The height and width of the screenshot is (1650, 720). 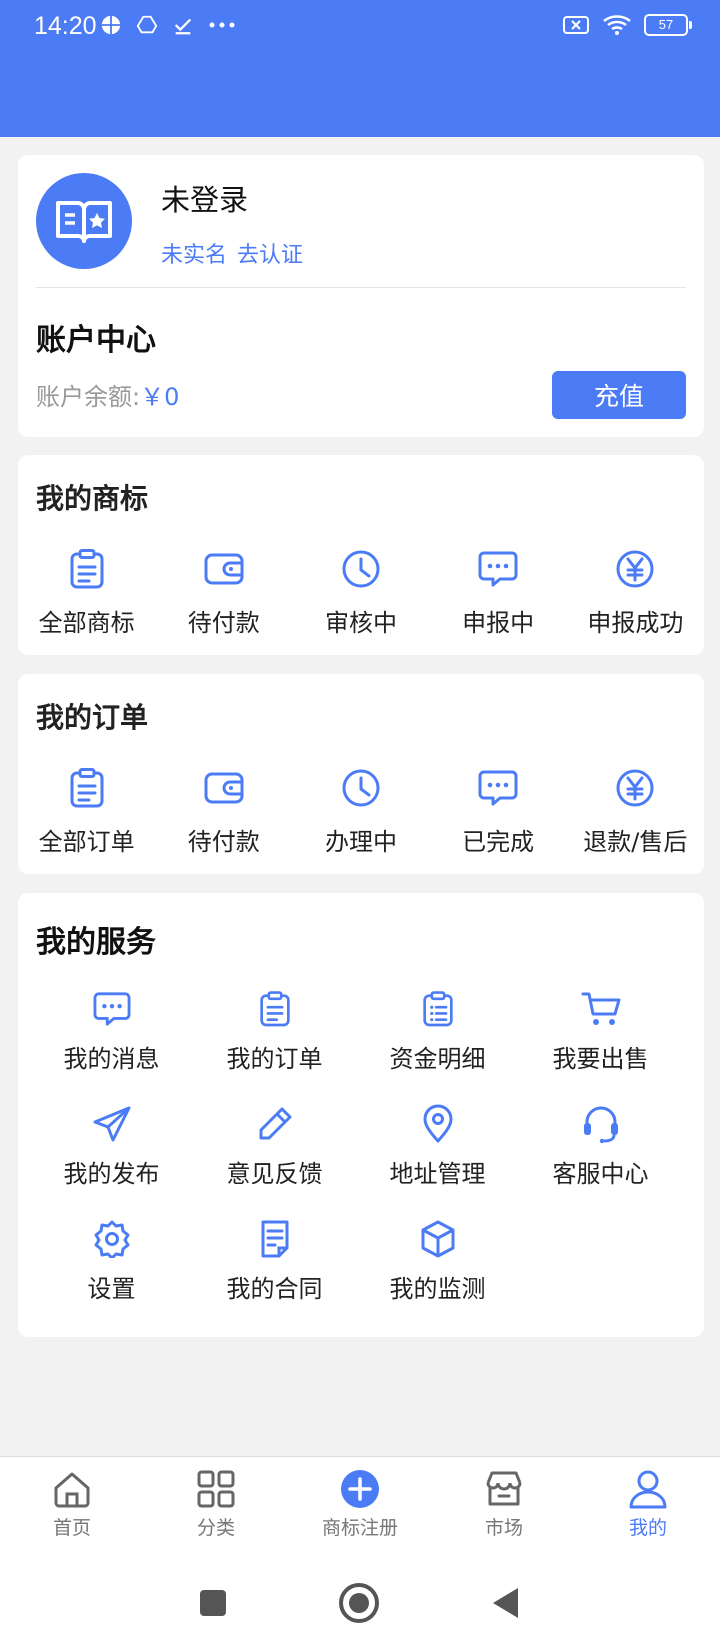 What do you see at coordinates (601, 1009) in the screenshot?
I see `cart-icon` at bounding box center [601, 1009].